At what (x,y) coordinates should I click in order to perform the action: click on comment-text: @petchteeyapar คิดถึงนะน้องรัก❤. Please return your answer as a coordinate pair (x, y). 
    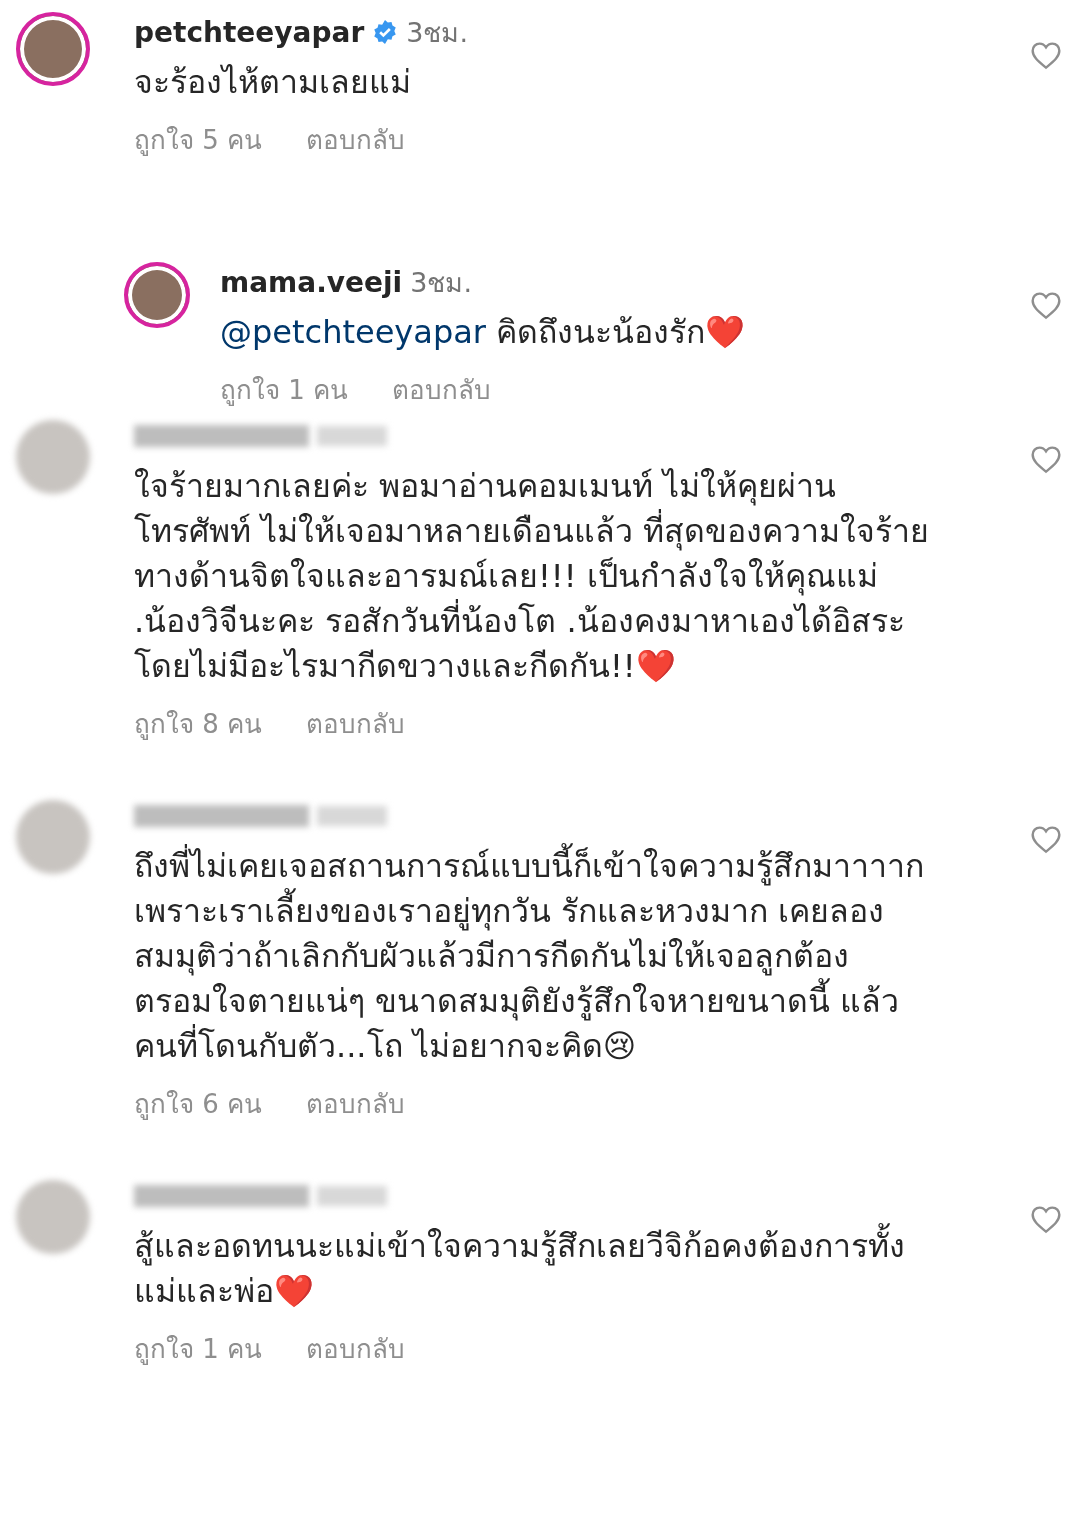
    Looking at the image, I should click on (483, 332).